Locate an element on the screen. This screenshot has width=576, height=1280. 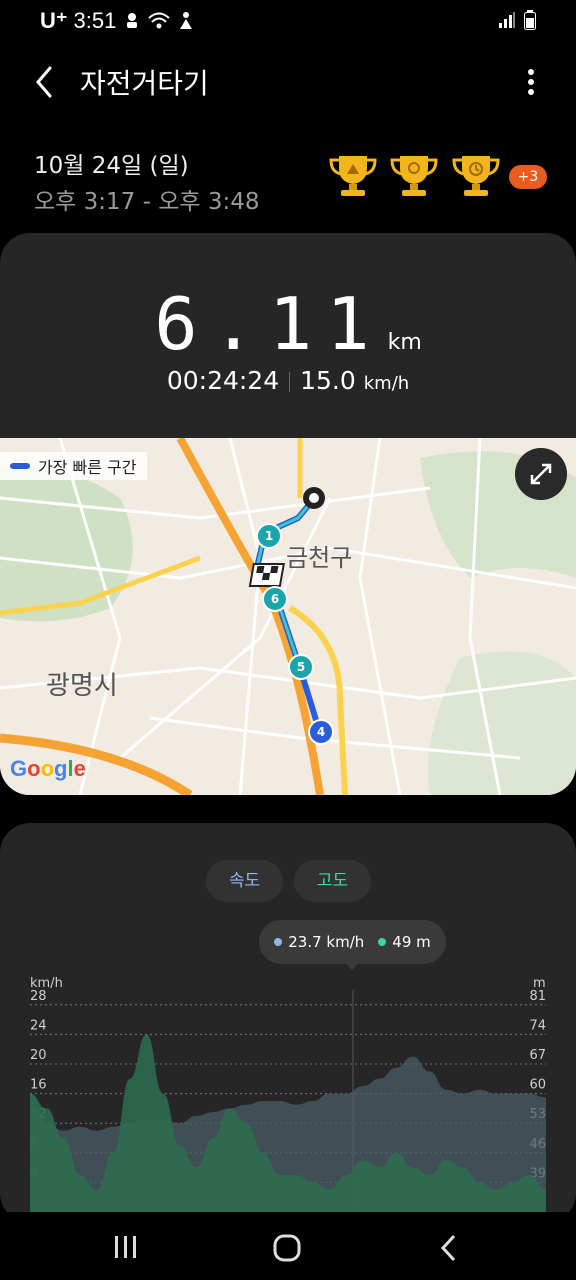
chart-tooltip: 23.7 km/h 49 m is located at coordinates (352, 942).